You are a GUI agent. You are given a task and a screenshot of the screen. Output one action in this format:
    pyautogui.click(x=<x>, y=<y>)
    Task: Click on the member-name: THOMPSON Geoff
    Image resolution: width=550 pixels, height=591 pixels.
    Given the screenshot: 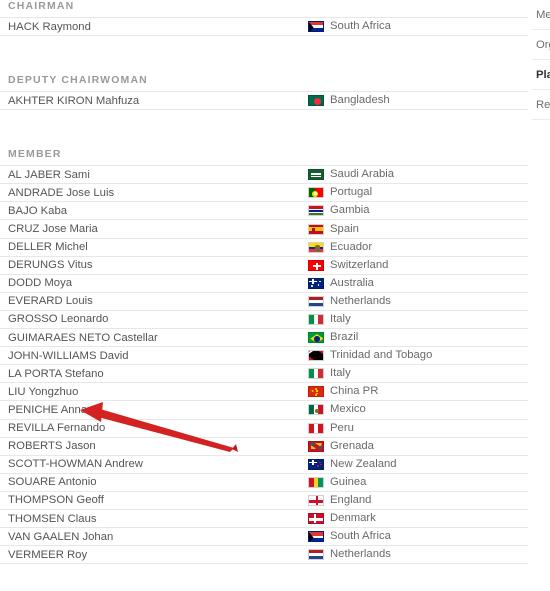 What is the action you would take?
    pyautogui.click(x=56, y=500)
    